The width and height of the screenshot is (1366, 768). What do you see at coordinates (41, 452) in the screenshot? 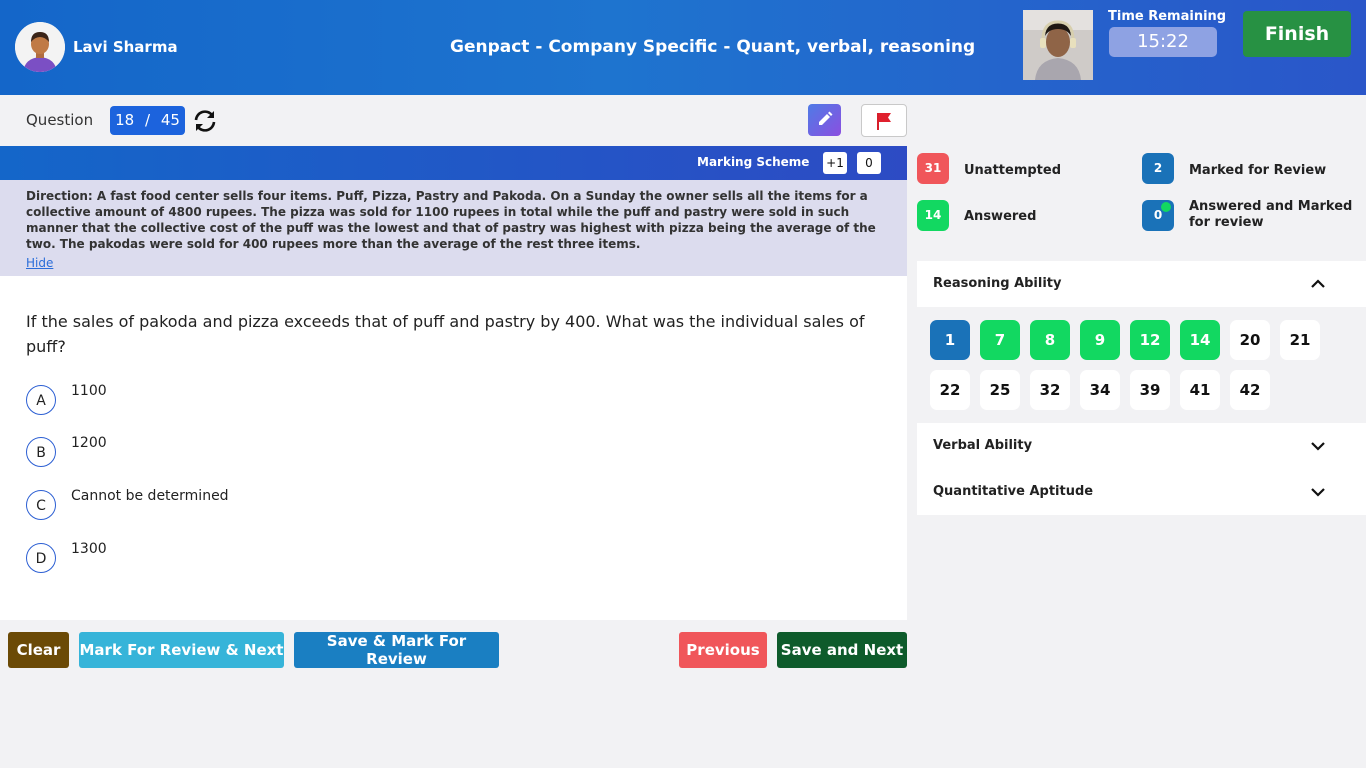
I see `option-letter: B` at bounding box center [41, 452].